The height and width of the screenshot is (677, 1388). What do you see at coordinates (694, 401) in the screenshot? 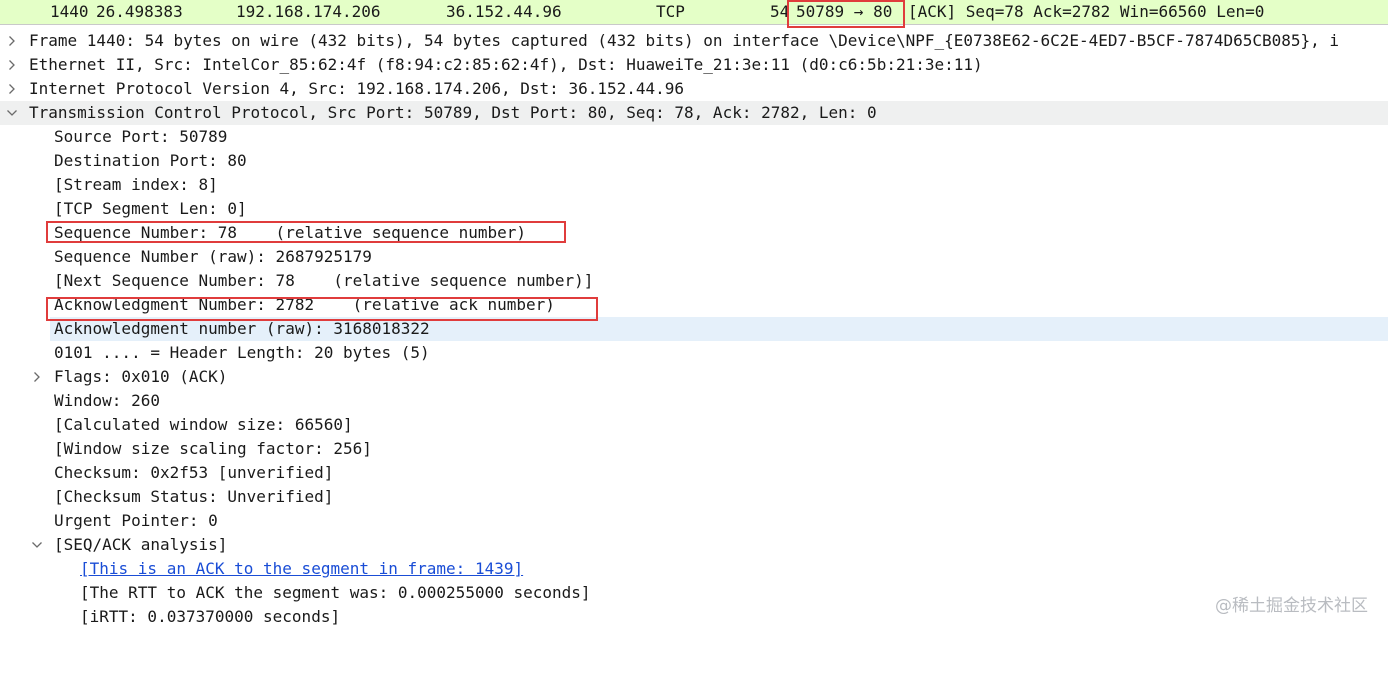
I see `tcp-field-window: Window: 260` at bounding box center [694, 401].